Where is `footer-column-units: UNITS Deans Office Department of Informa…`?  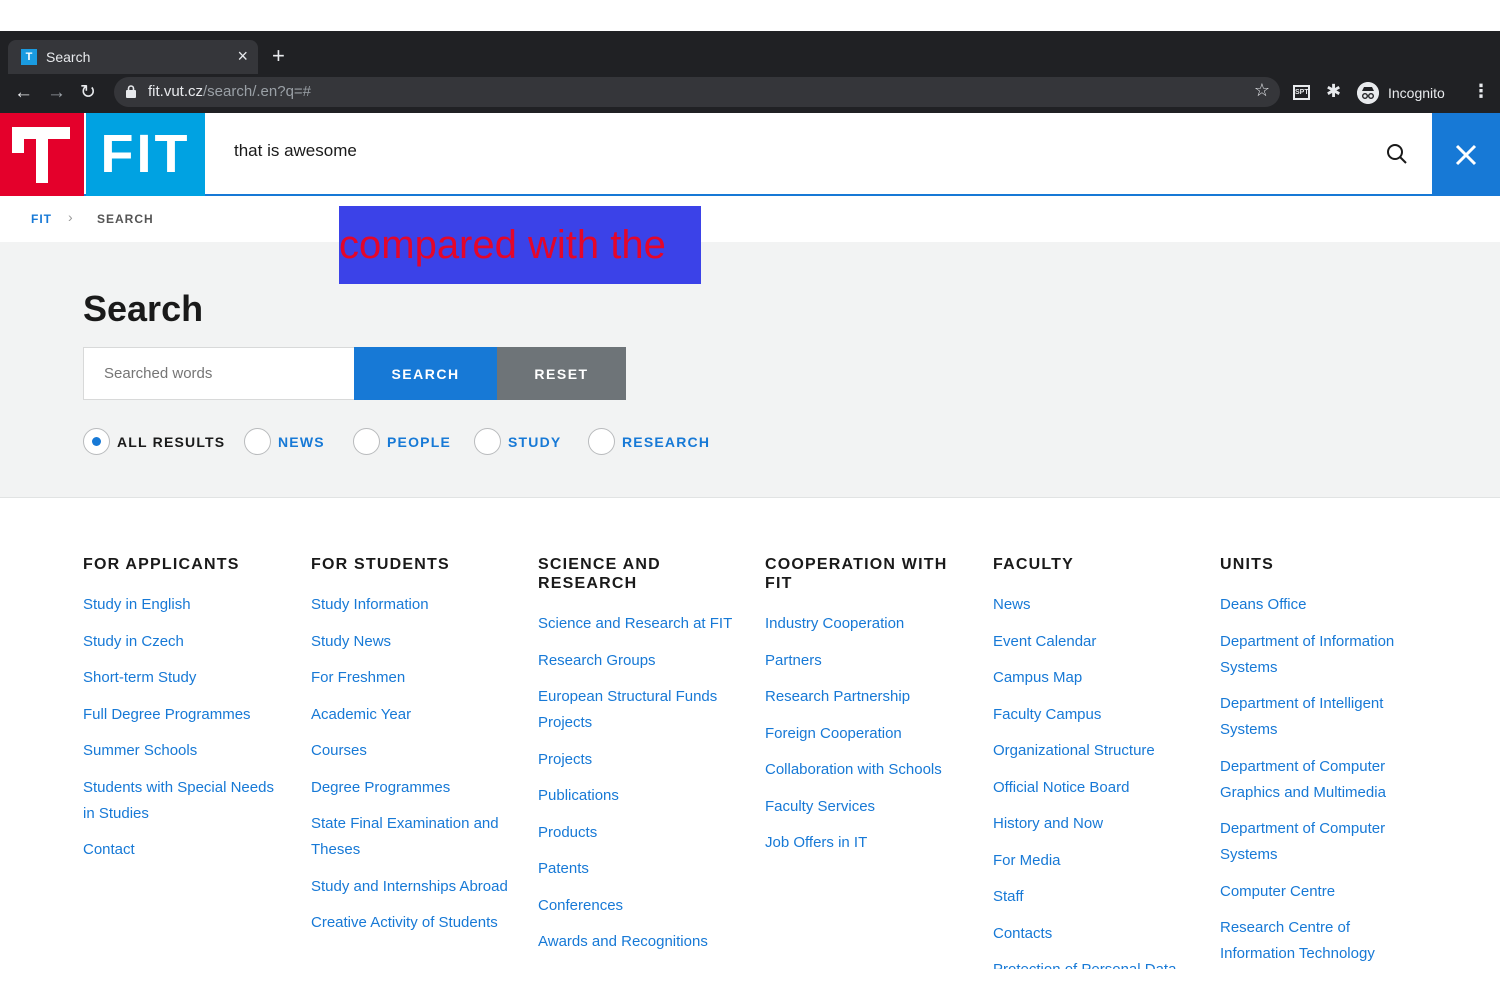
footer-column-units: UNITS Deans Office Department of Informa… is located at coordinates (1320, 762).